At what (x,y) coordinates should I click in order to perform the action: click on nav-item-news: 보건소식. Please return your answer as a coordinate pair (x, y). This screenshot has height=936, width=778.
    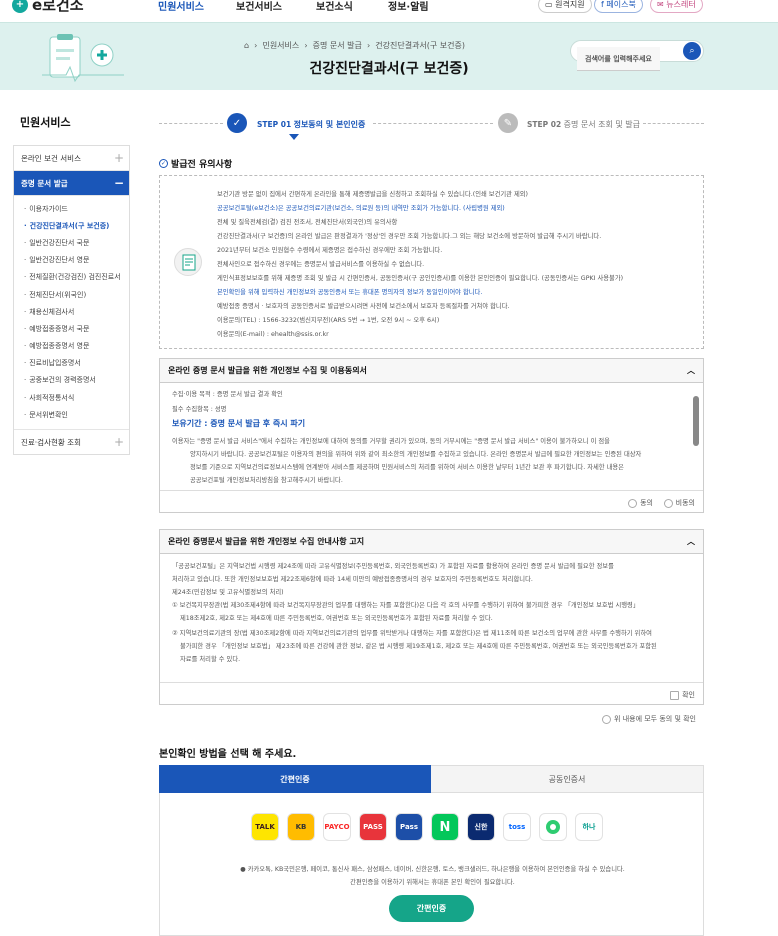
    Looking at the image, I should click on (334, 6).